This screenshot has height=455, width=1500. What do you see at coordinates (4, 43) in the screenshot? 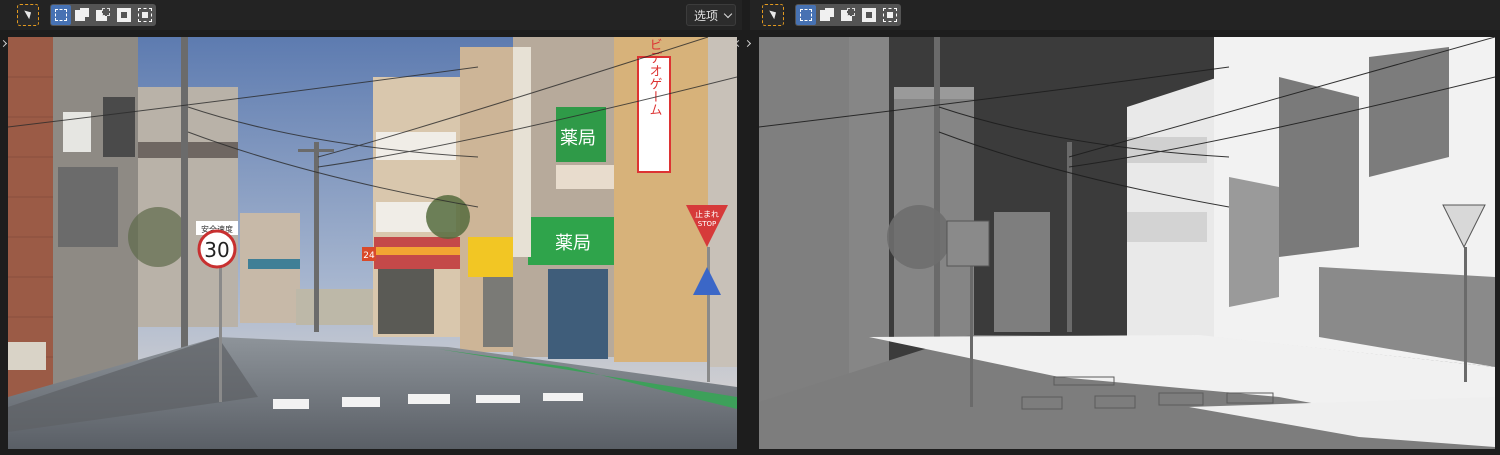
I see `chevron-right-icon` at bounding box center [4, 43].